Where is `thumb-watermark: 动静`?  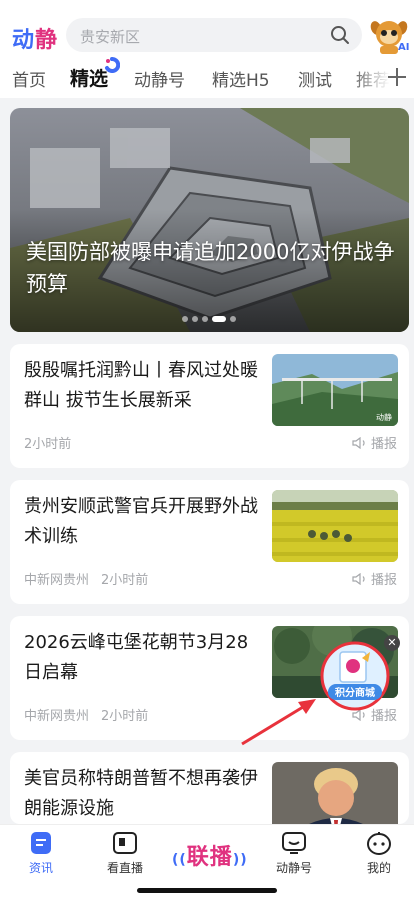
thumb-watermark: 动静 is located at coordinates (384, 417).